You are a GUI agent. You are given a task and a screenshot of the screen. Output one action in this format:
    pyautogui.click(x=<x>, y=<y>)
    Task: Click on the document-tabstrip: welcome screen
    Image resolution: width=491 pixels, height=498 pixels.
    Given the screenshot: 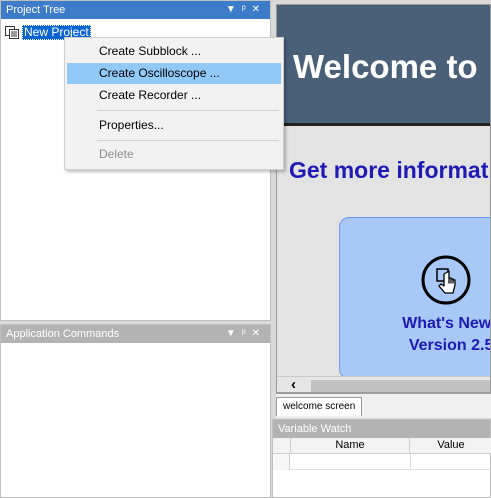 What is the action you would take?
    pyautogui.click(x=383, y=405)
    